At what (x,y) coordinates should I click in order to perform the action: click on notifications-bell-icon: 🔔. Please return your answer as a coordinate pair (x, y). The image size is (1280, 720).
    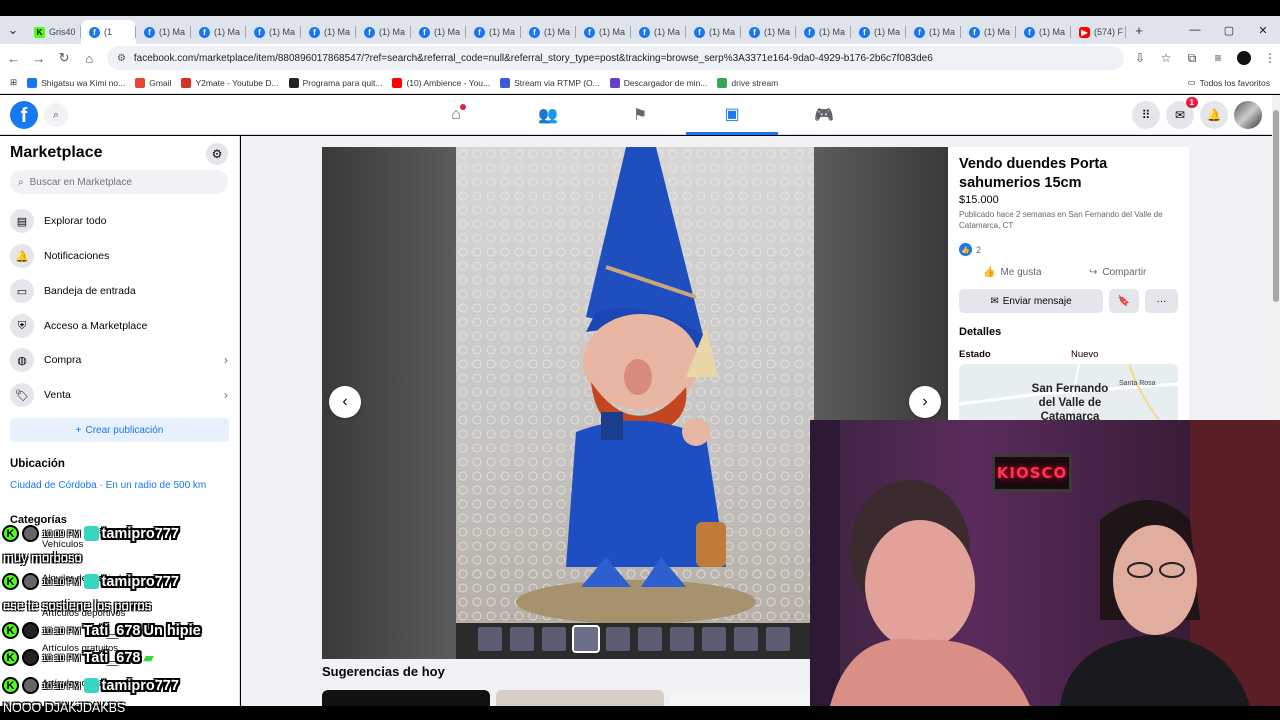
    Looking at the image, I should click on (1214, 115).